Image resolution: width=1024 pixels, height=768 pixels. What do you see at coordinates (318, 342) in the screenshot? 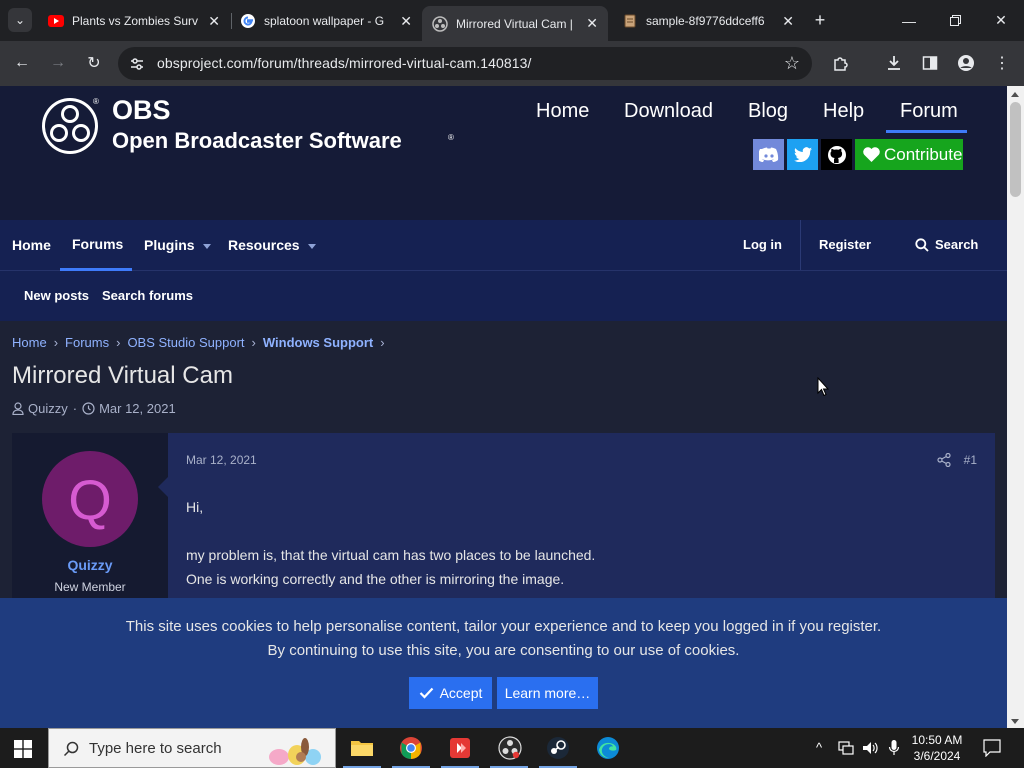
I see `breadcrumb-windows-support: Windows Support` at bounding box center [318, 342].